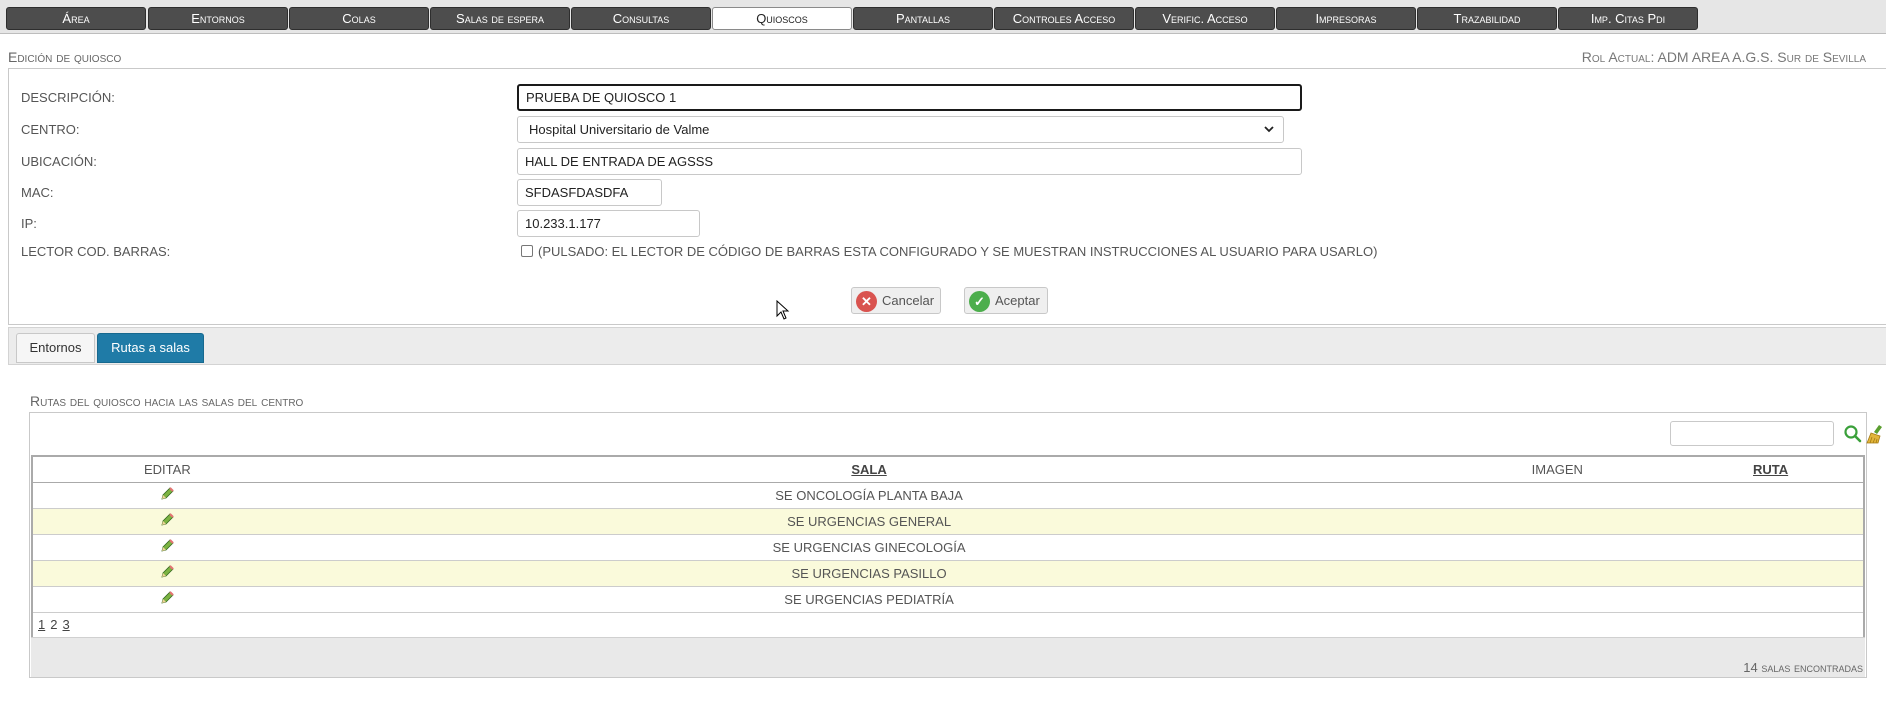 The height and width of the screenshot is (703, 1886). What do you see at coordinates (1752, 433) in the screenshot?
I see `grid-search-input` at bounding box center [1752, 433].